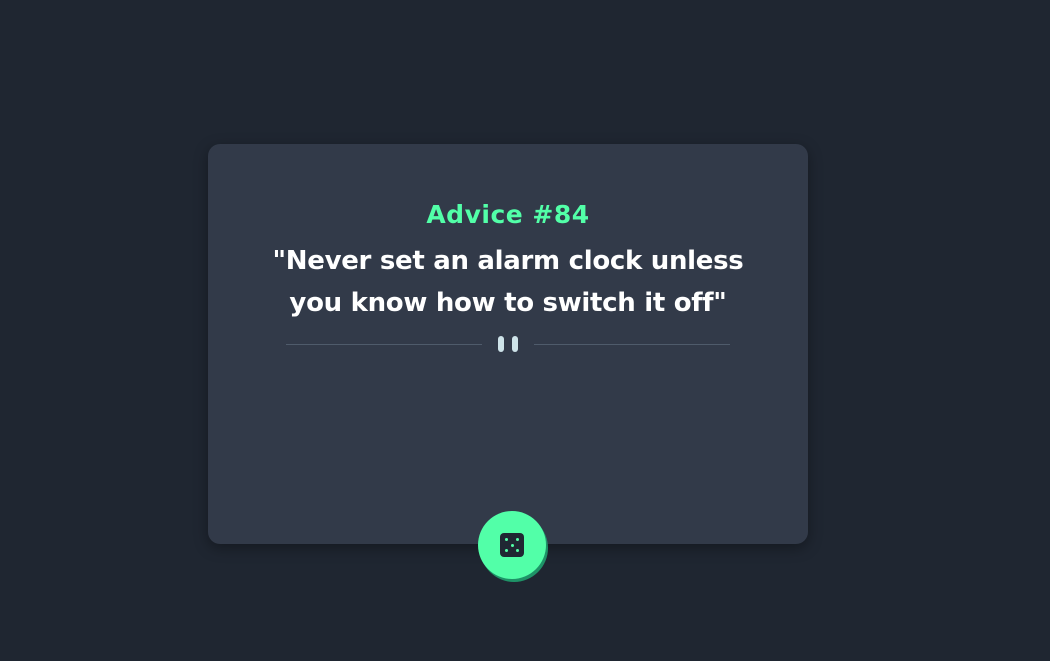  I want to click on generate-advice-button, so click(512, 545).